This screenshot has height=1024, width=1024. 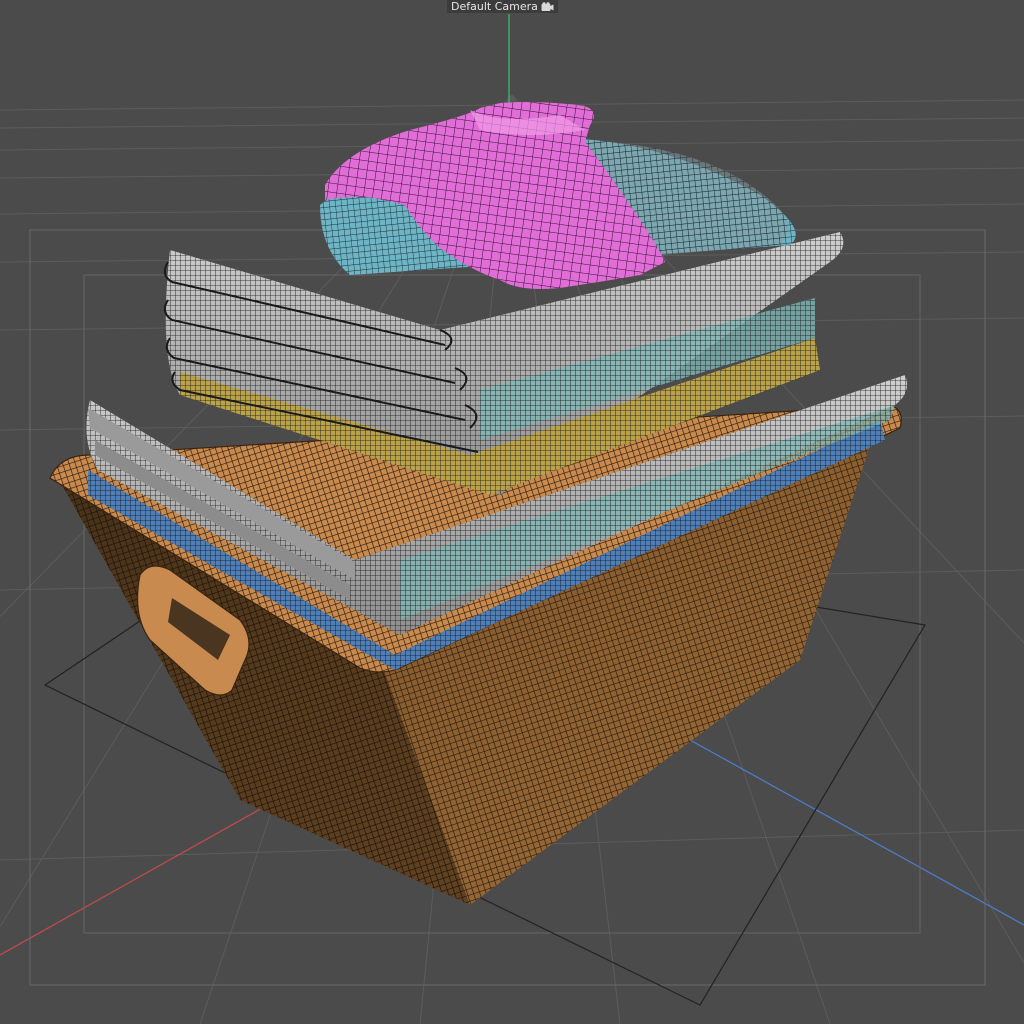 What do you see at coordinates (494, 6) in the screenshot?
I see `camera-name-label: Default Camera` at bounding box center [494, 6].